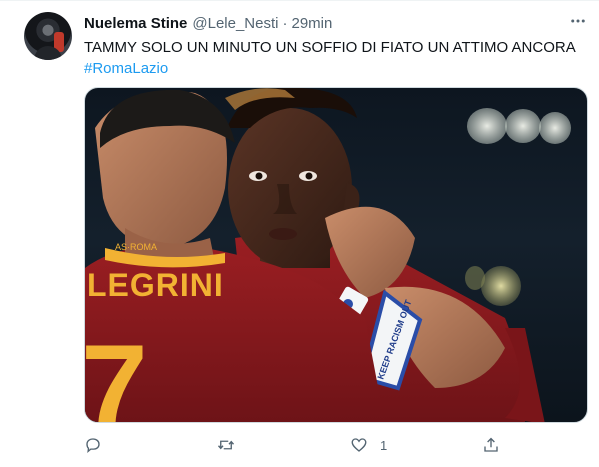 Image resolution: width=599 pixels, height=467 pixels. I want to click on author-handle: @Lele_Nesti, so click(235, 23).